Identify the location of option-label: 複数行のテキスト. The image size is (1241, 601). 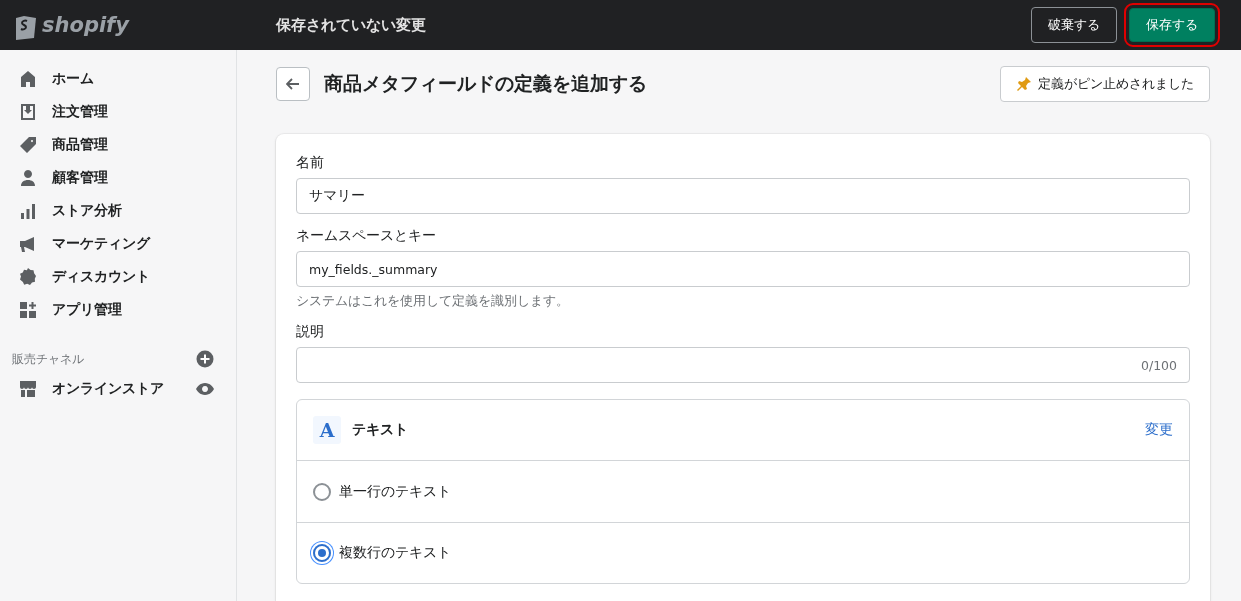
(395, 553).